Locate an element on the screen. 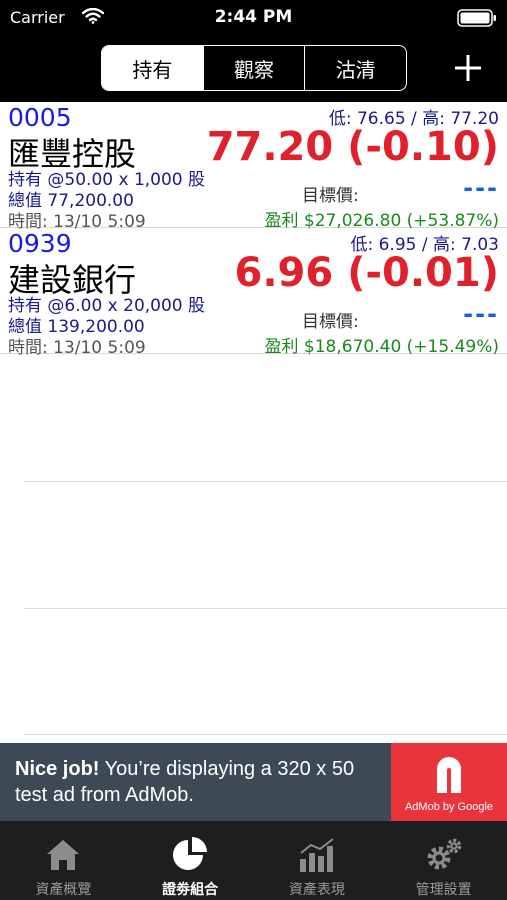  tab-performance: 資產表現 is located at coordinates (317, 860).